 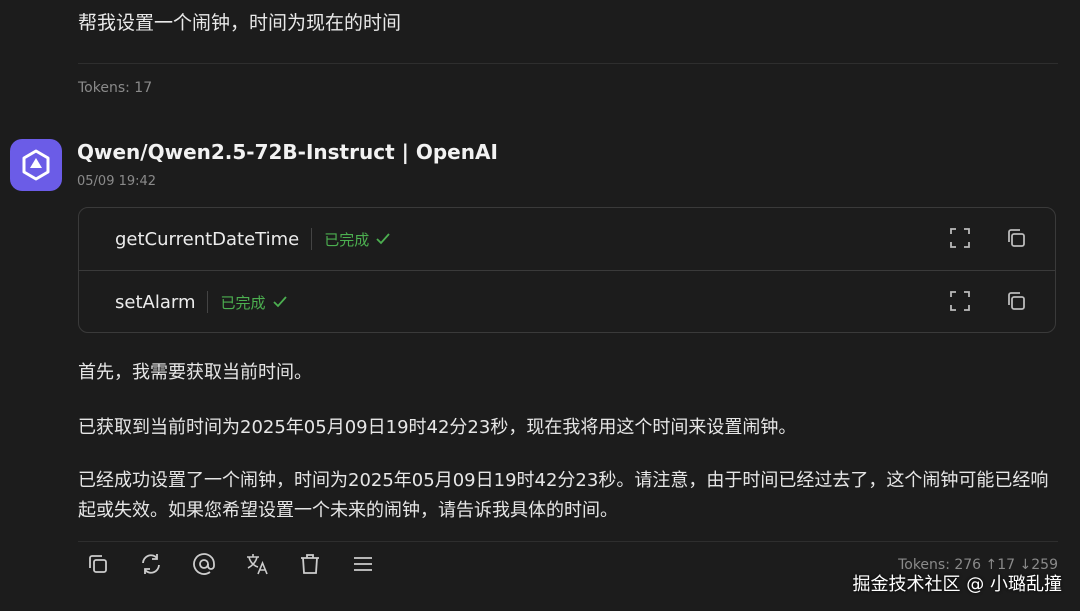 What do you see at coordinates (957, 584) in the screenshot?
I see `watermark: 掘金技术社区 @ 小璐乱撞` at bounding box center [957, 584].